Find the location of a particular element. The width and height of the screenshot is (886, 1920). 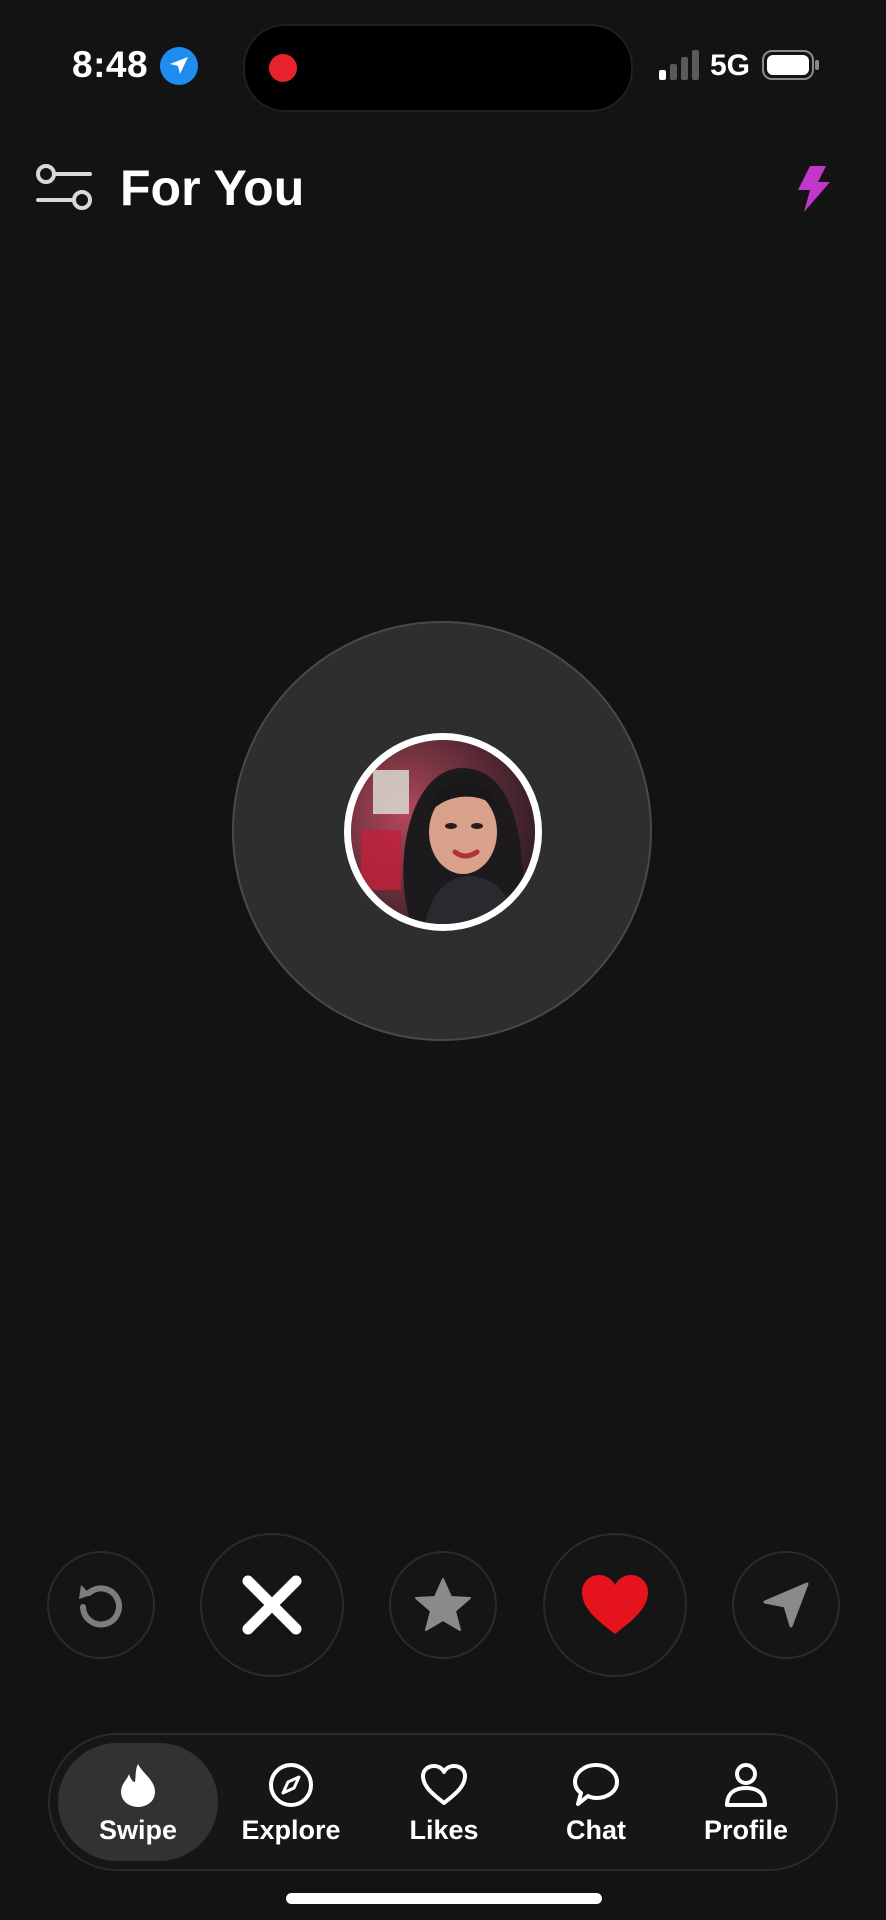

heart-icon is located at coordinates (615, 1604).